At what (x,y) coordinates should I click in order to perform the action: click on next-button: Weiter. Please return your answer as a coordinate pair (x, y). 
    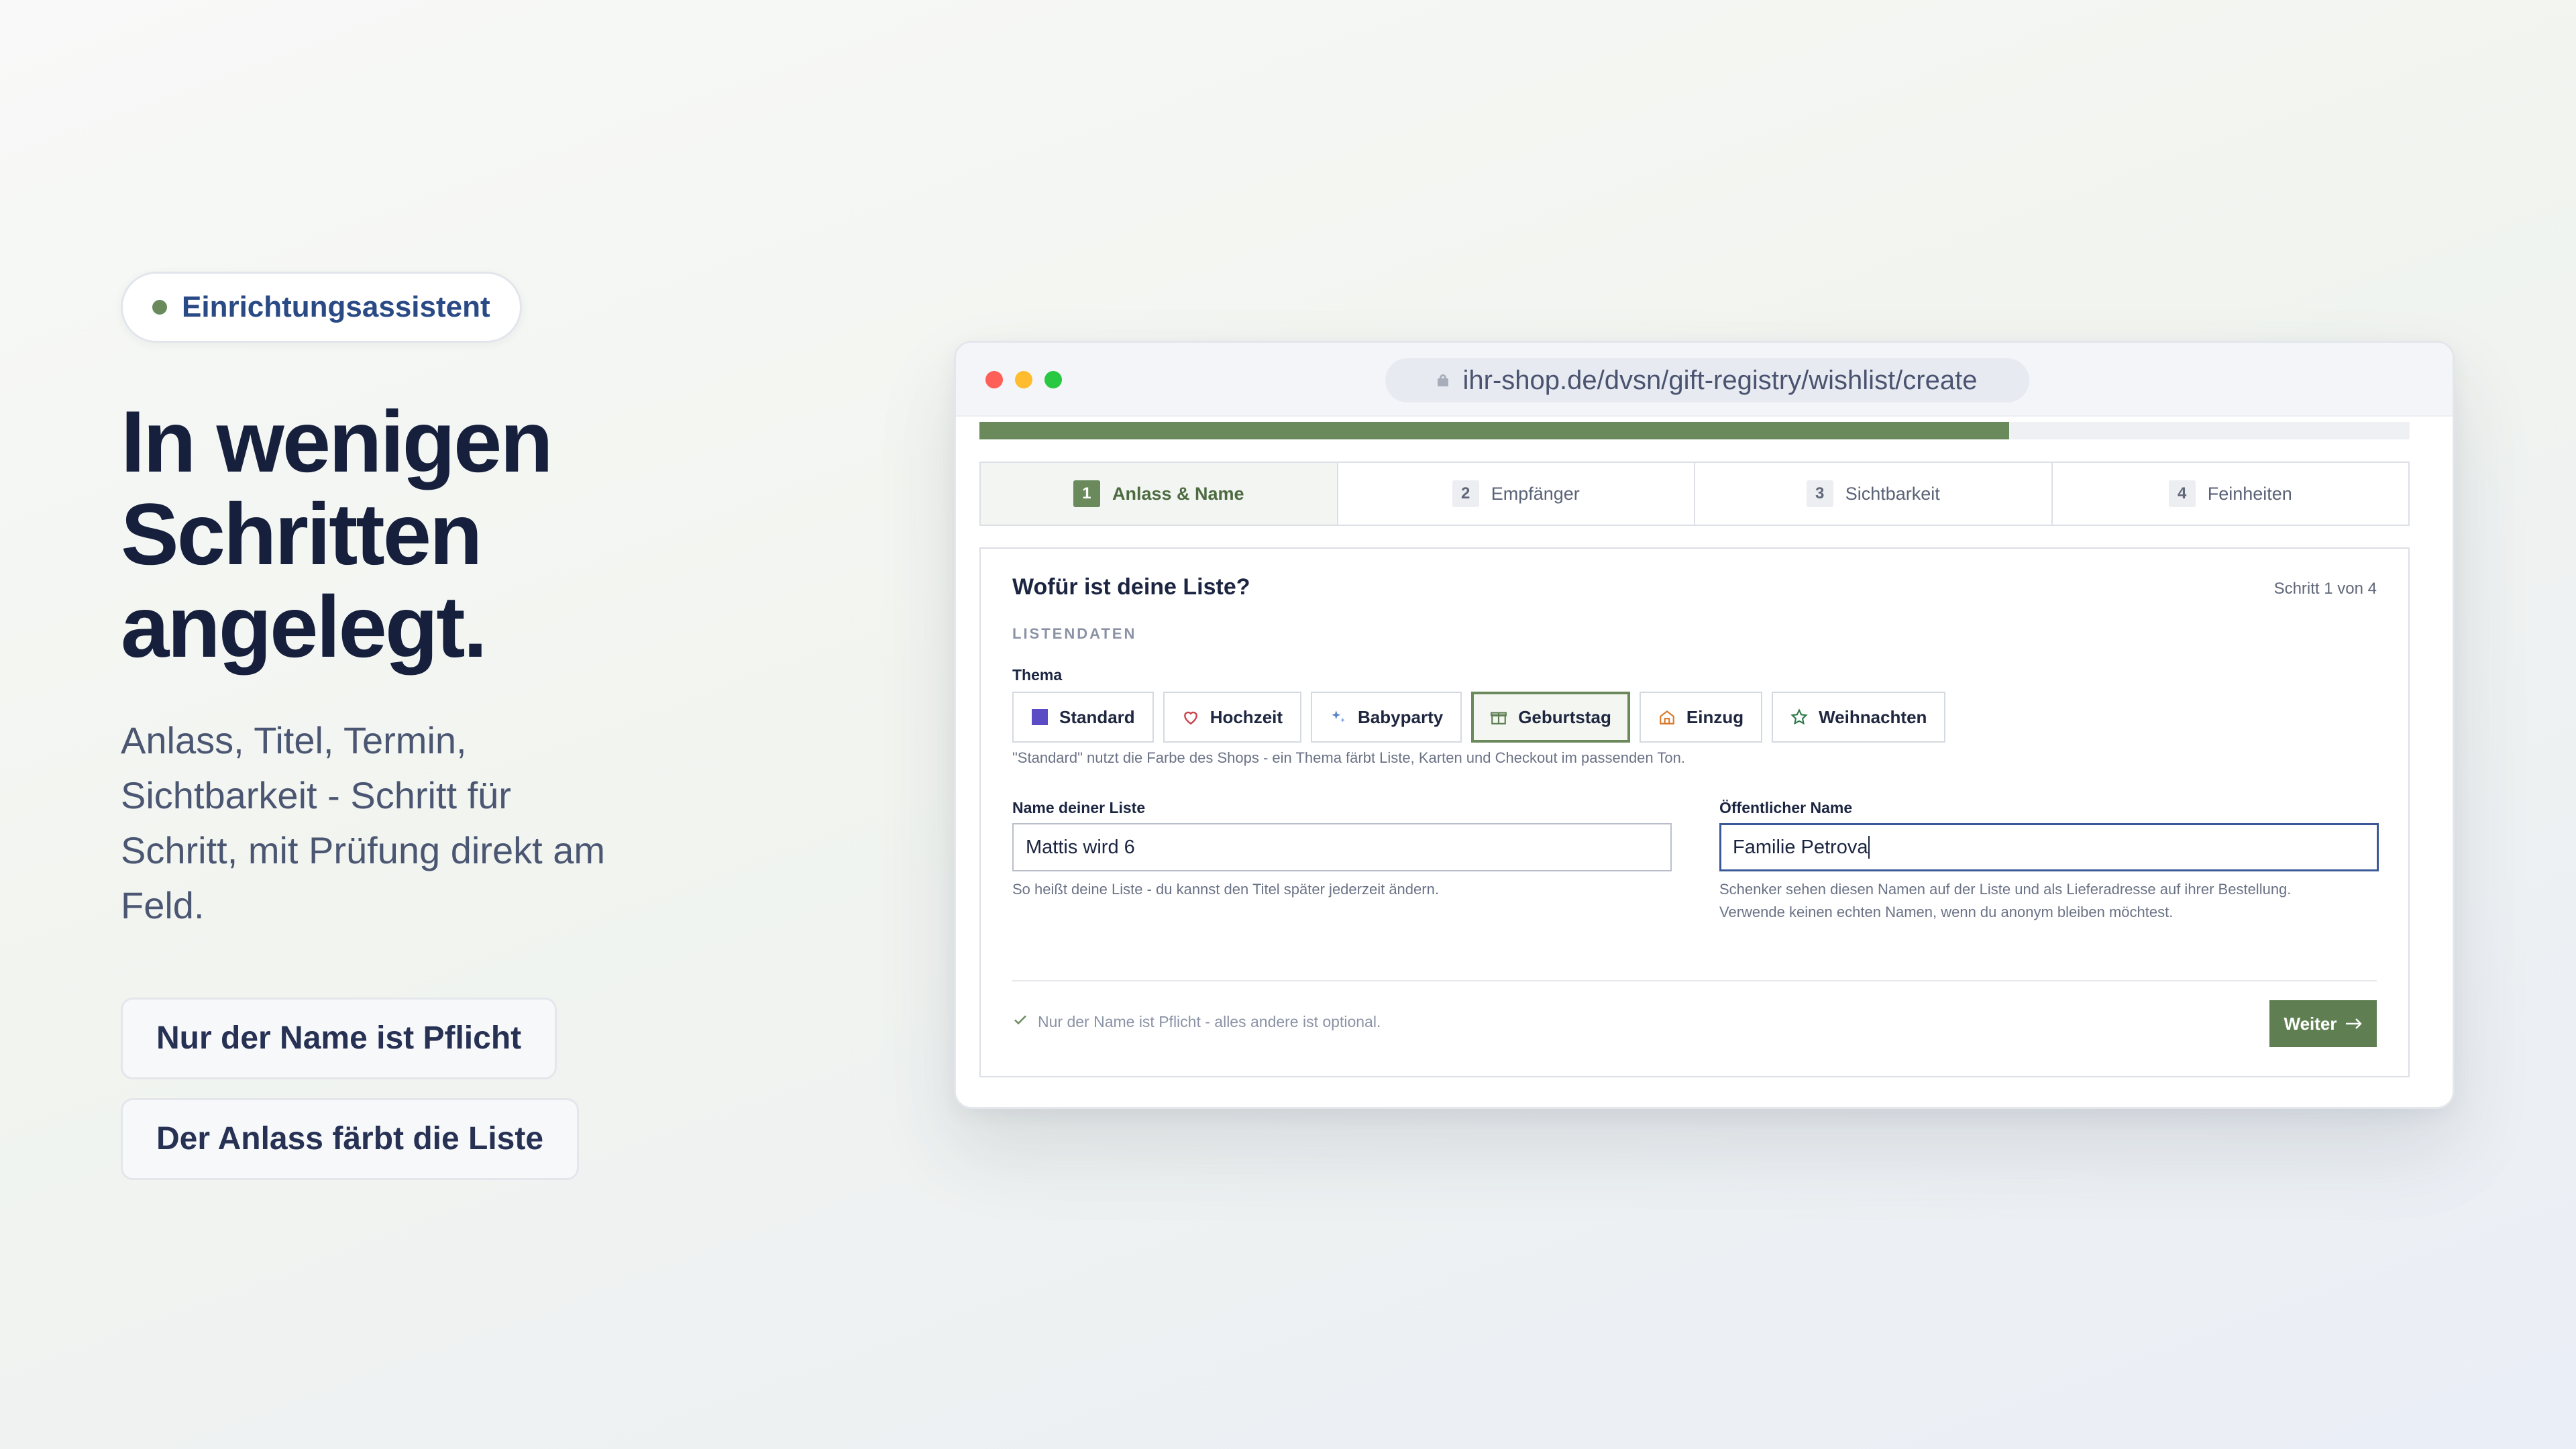
    Looking at the image, I should click on (2323, 1023).